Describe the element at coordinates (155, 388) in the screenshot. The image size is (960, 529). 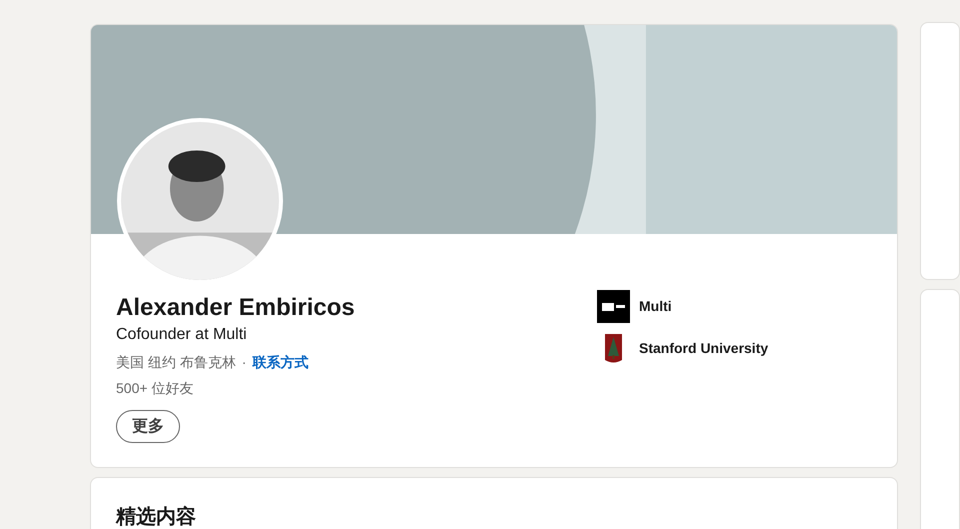
I see `connections-count: 500+ 位好友` at that location.